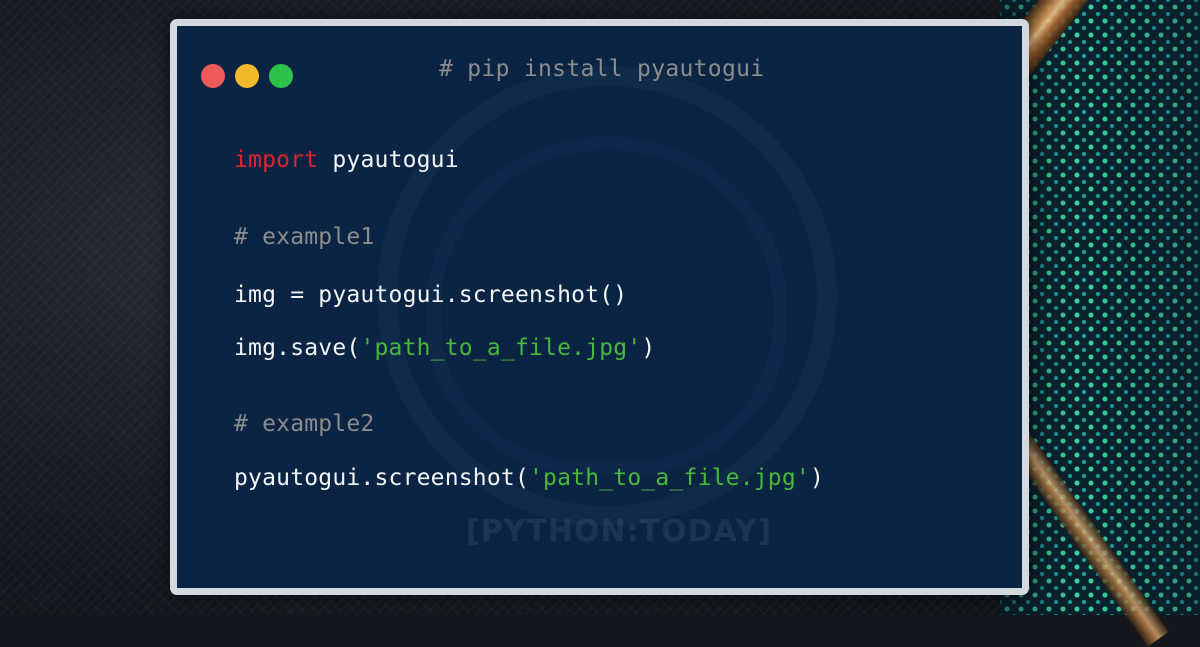 This screenshot has width=1200, height=647. Describe the element at coordinates (304, 424) in the screenshot. I see `code-comment-example2: # example2` at that location.